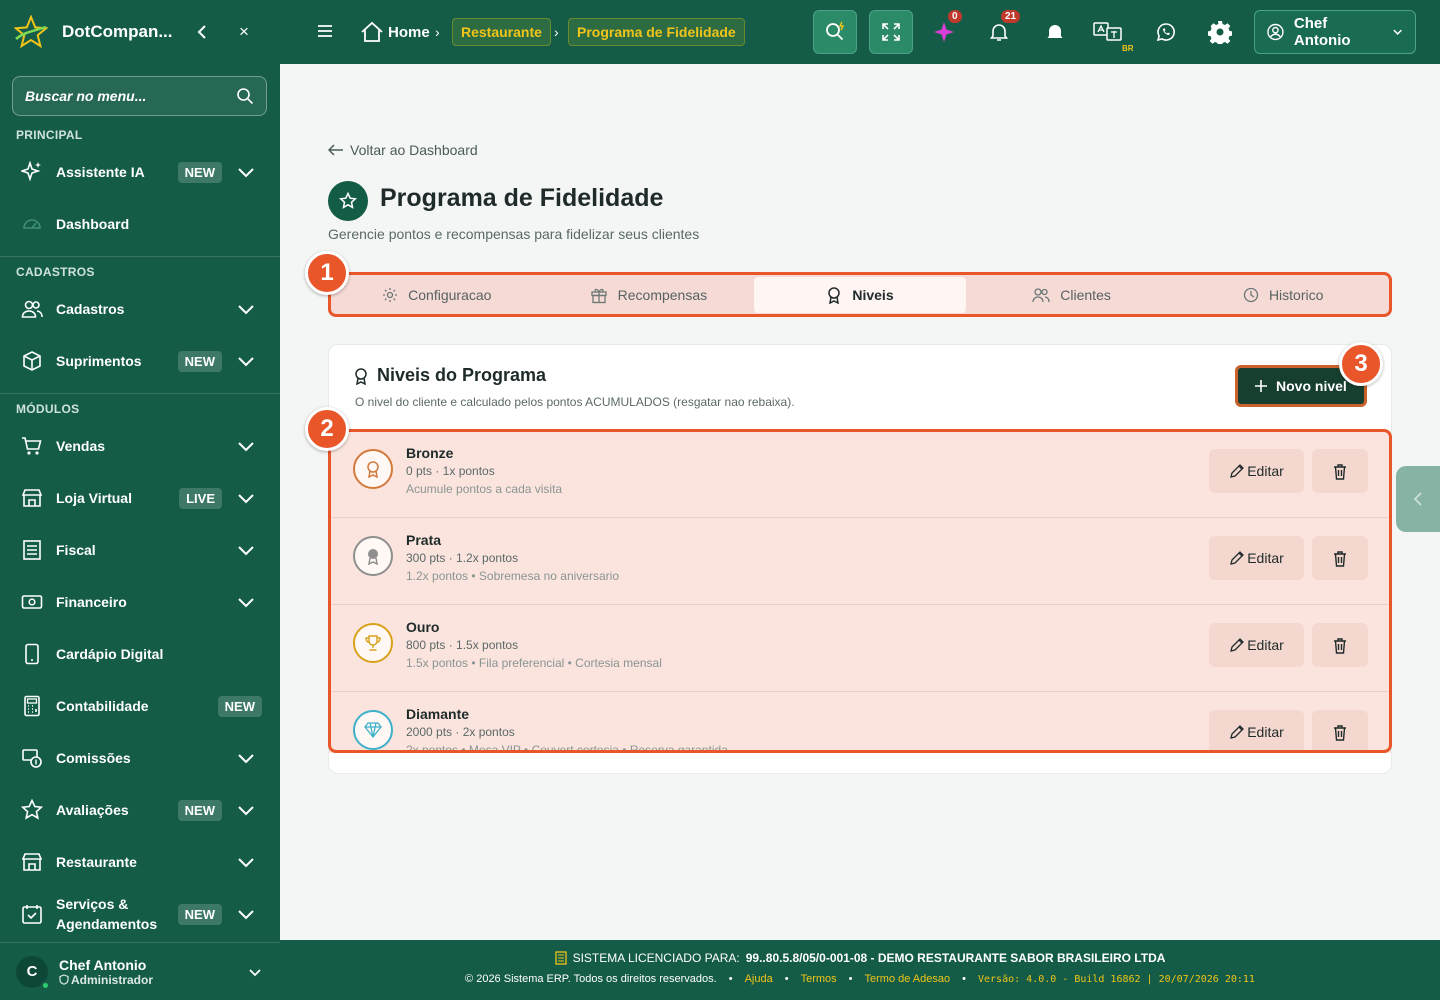 Image resolution: width=1440 pixels, height=1000 pixels. I want to click on tab-label: Recompensas, so click(662, 295).